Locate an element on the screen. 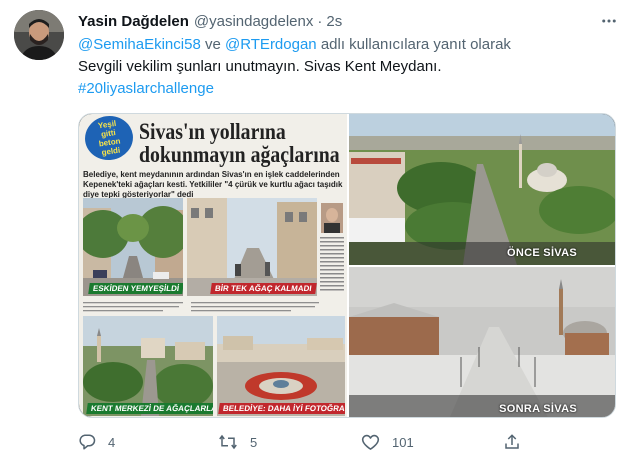  avatar is located at coordinates (39, 35).